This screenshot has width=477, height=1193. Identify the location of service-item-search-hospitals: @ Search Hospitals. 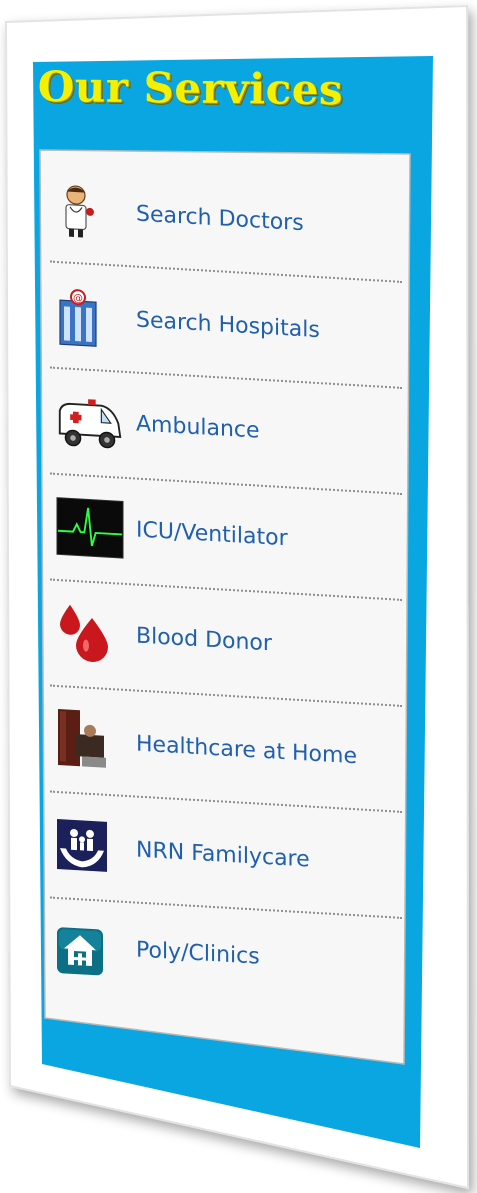
(226, 327).